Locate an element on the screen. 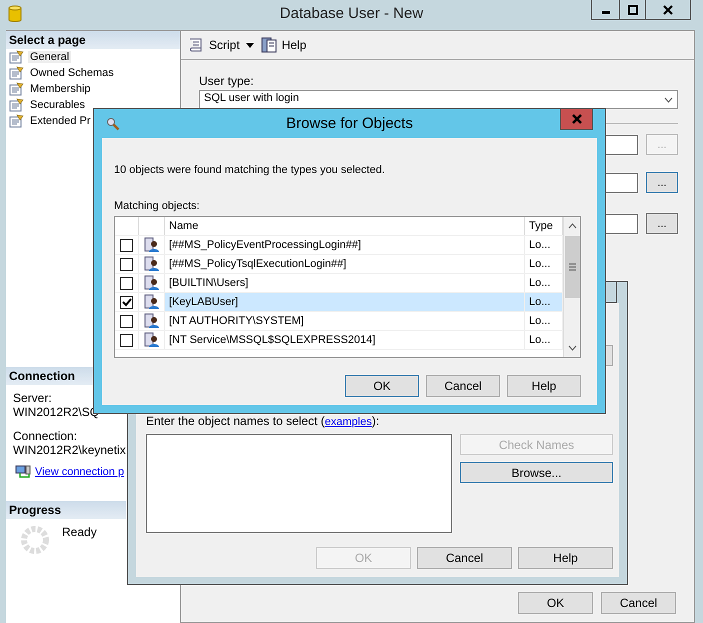  prompt-text: Enter the object names to select (examples): is located at coordinates (263, 421).